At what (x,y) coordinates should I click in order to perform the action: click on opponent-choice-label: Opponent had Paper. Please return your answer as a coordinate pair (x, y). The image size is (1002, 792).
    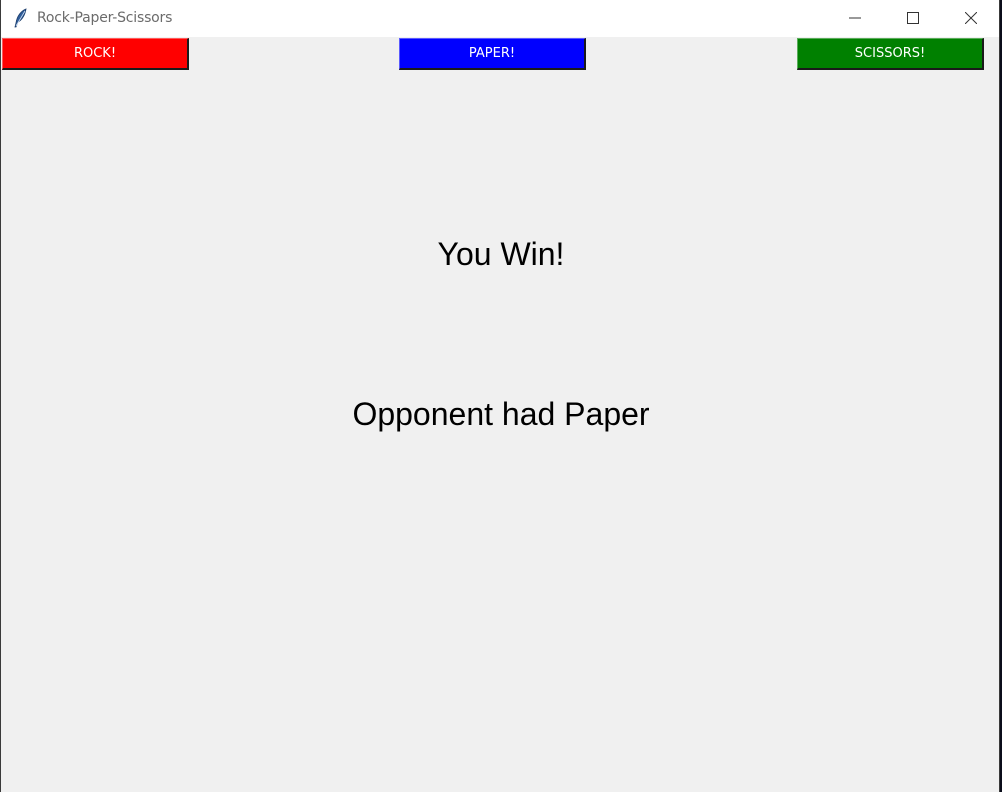
    Looking at the image, I should click on (501, 414).